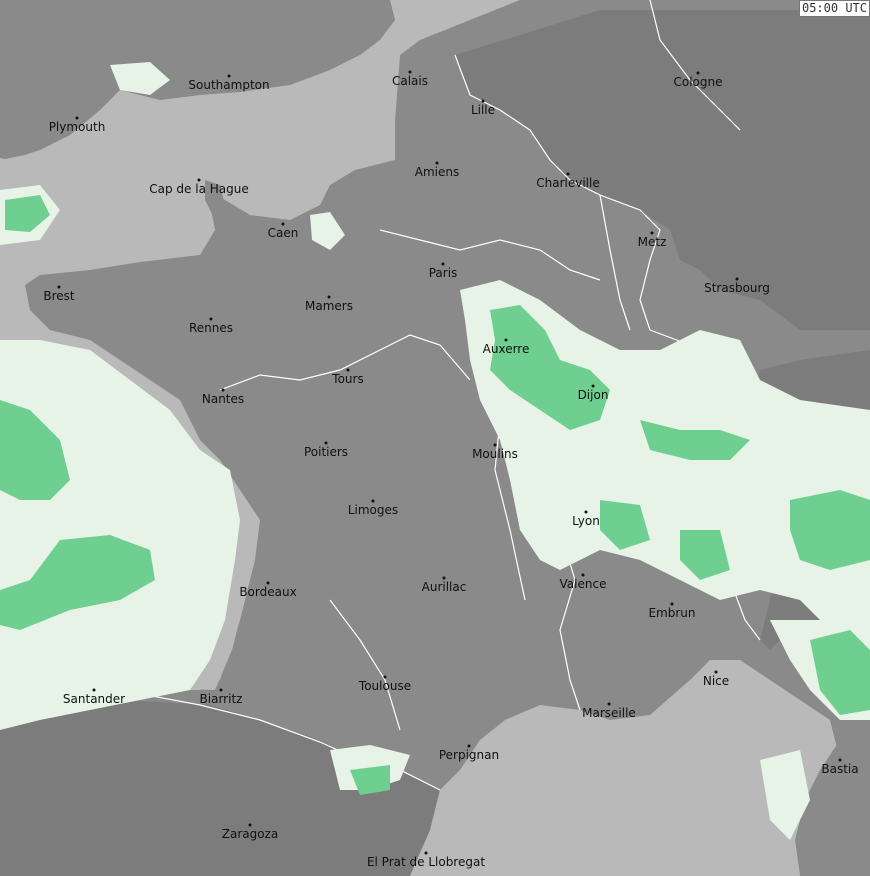 The width and height of the screenshot is (870, 876). What do you see at coordinates (326, 452) in the screenshot?
I see `city-label: Poitiers` at bounding box center [326, 452].